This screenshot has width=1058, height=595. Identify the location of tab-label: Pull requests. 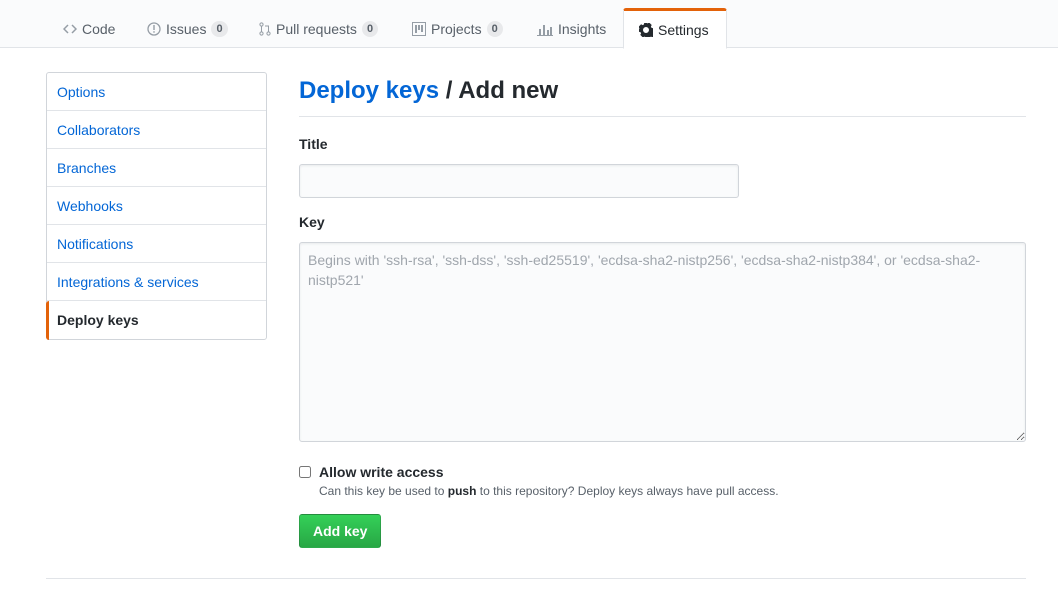
(316, 29).